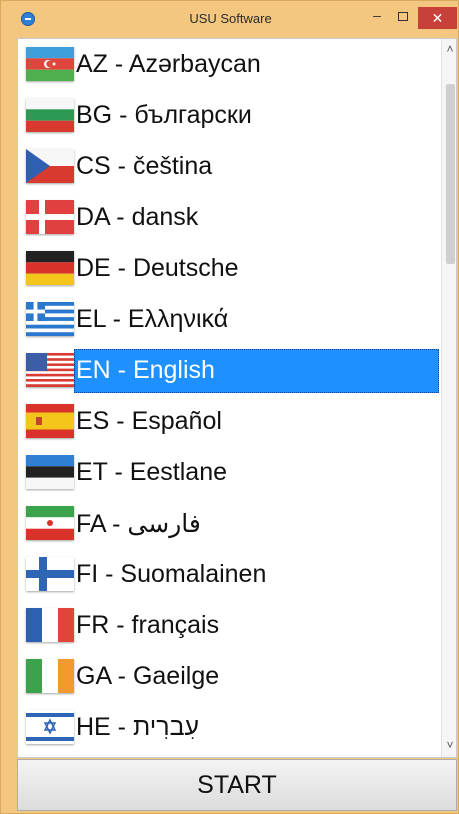 Image resolution: width=459 pixels, height=814 pixels. What do you see at coordinates (229, 219) in the screenshot?
I see `language-item-da: DA - dansk` at bounding box center [229, 219].